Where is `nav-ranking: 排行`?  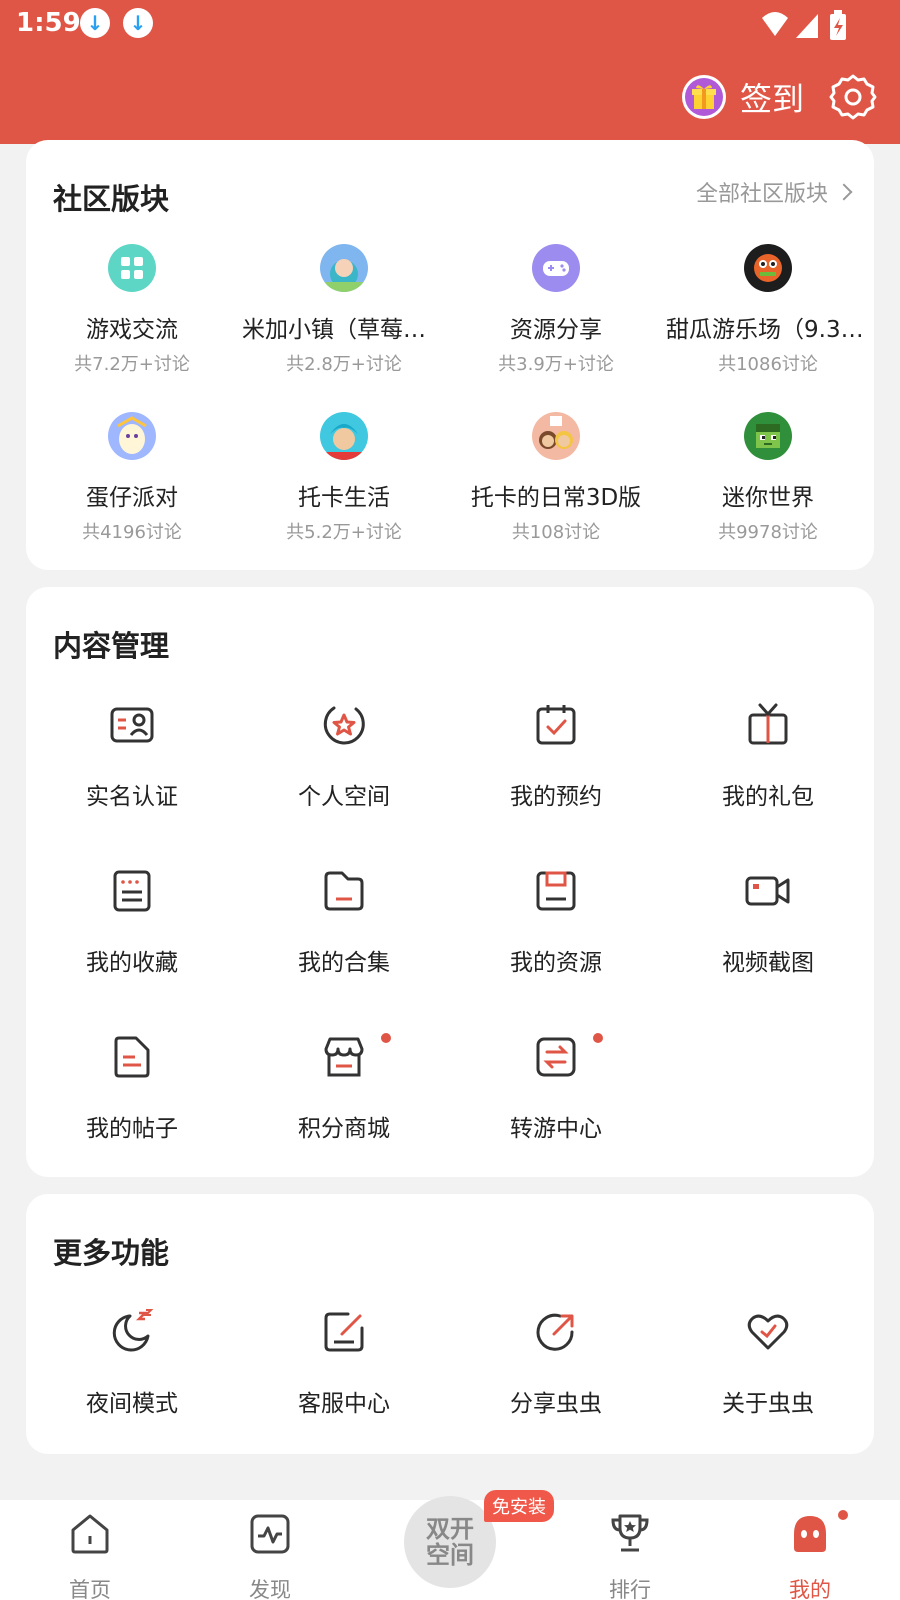
nav-ranking: 排行 is located at coordinates (630, 1556).